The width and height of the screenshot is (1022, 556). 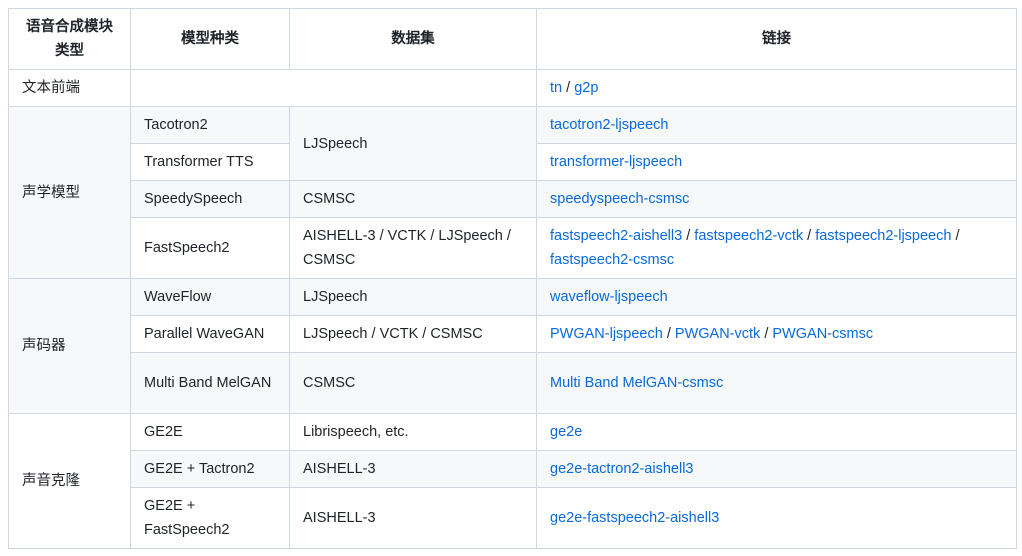 What do you see at coordinates (333, 88) in the screenshot?
I see `empty-cell` at bounding box center [333, 88].